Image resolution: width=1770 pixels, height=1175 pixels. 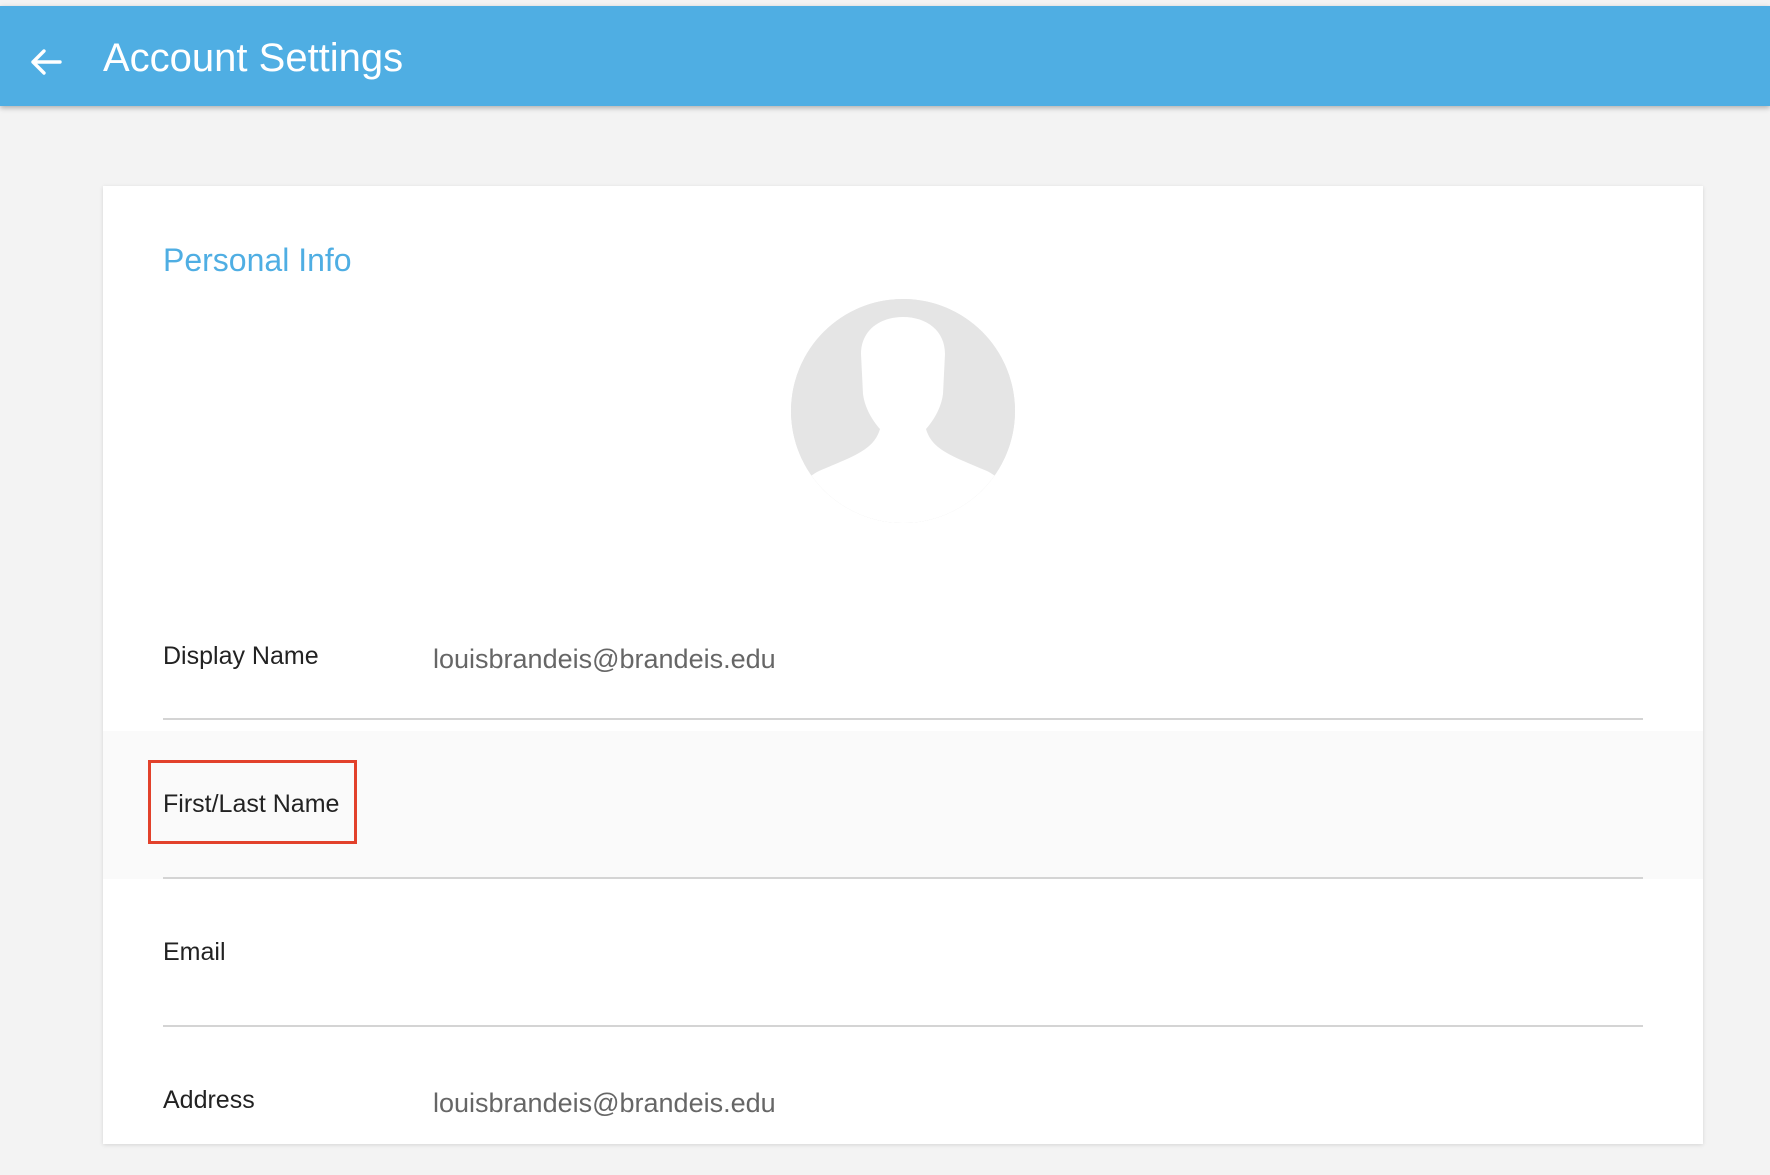 I want to click on field-divider, so click(x=903, y=719).